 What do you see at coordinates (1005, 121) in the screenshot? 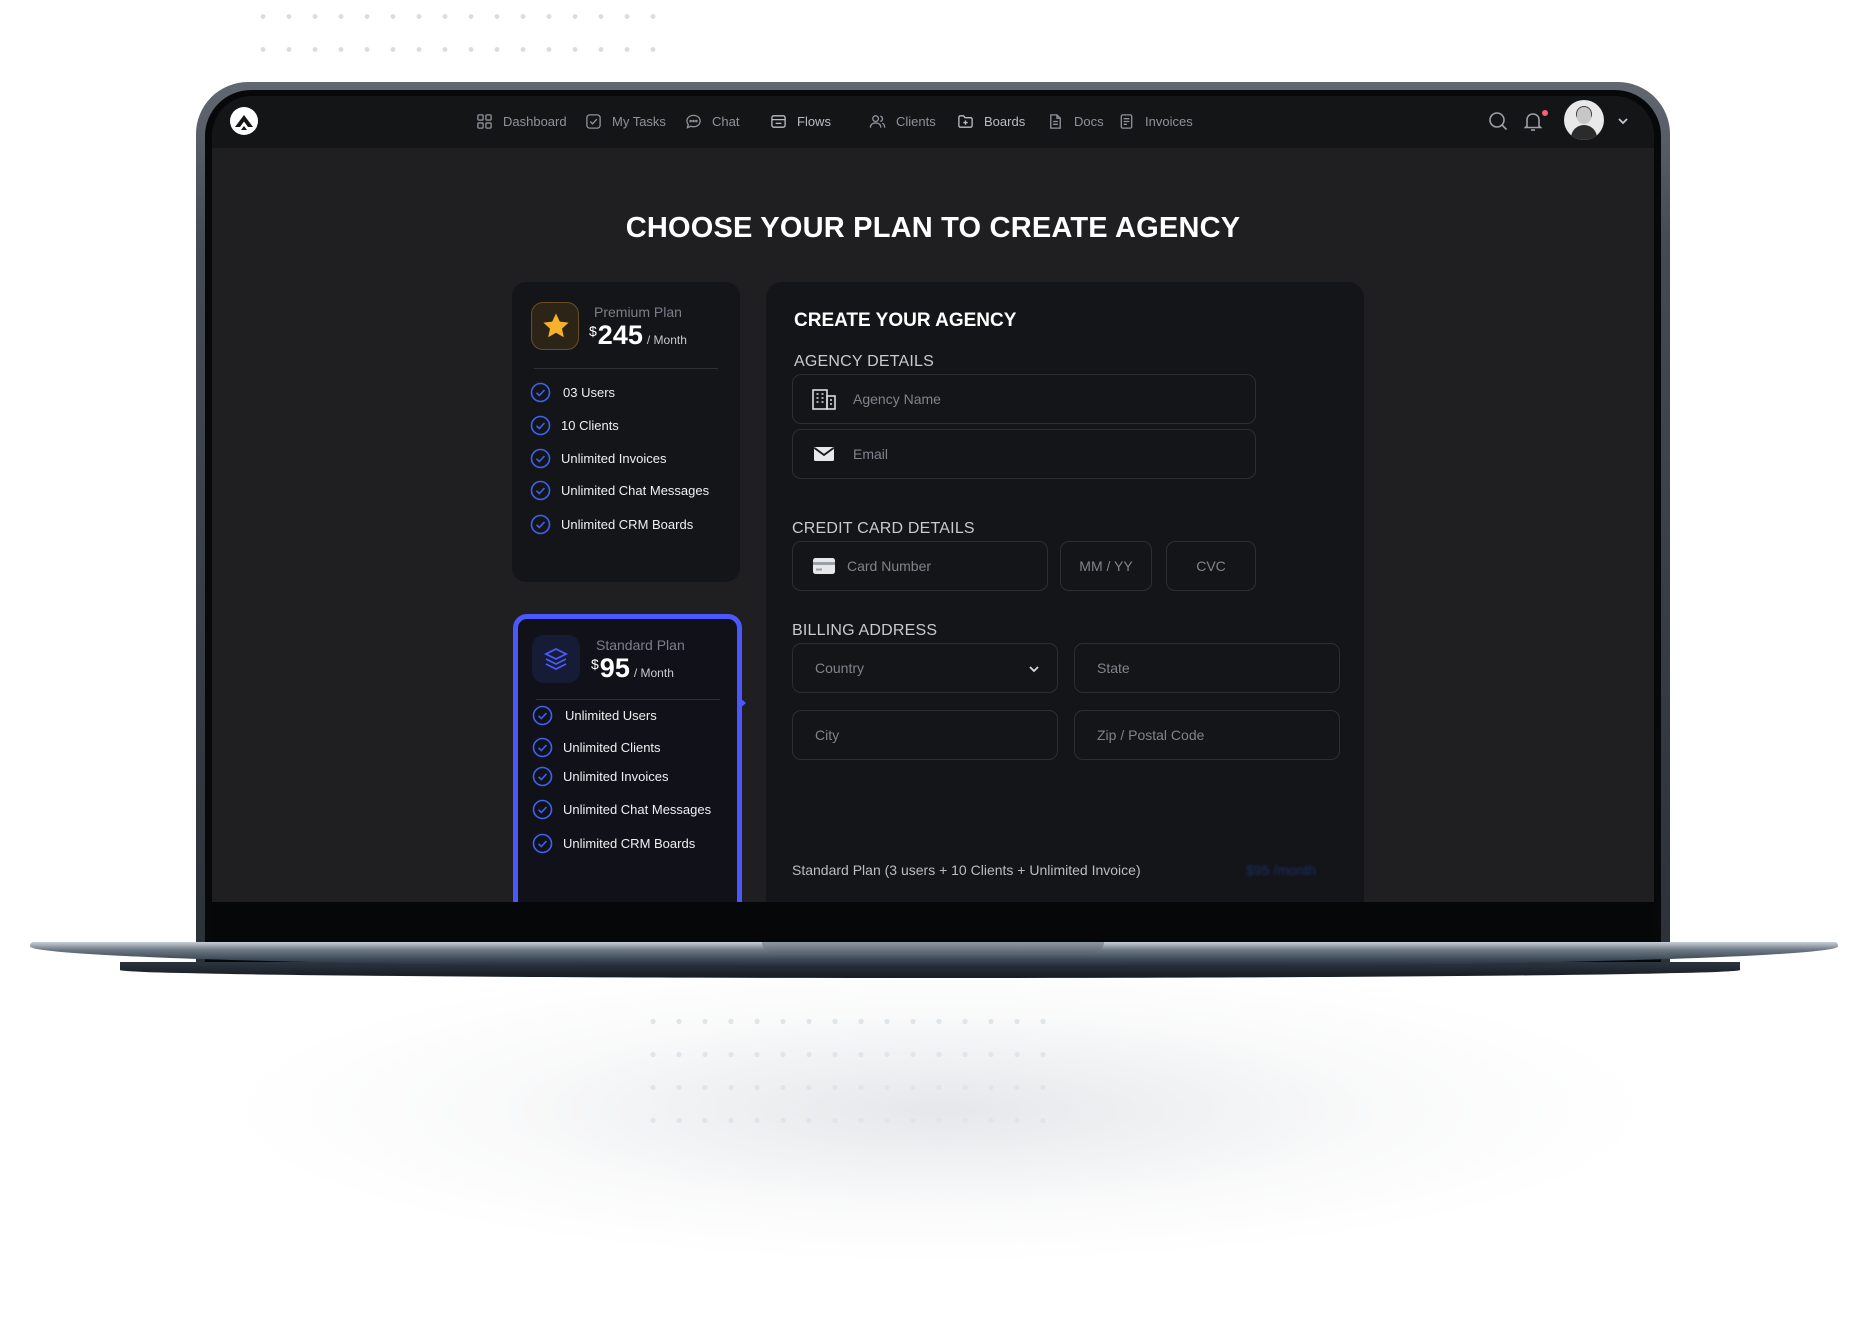
I see `nav-boards-label: Boards` at bounding box center [1005, 121].